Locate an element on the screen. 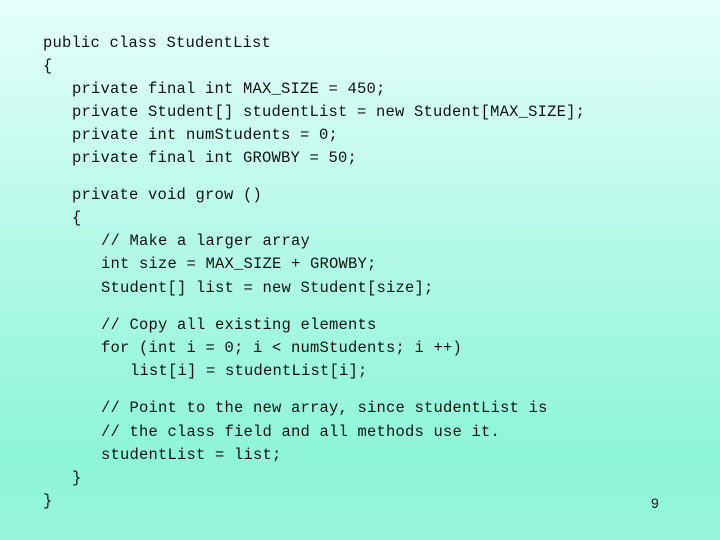 This screenshot has height=540, width=720. code-line-copy-element: list[i] = studentList[i]; is located at coordinates (249, 371).